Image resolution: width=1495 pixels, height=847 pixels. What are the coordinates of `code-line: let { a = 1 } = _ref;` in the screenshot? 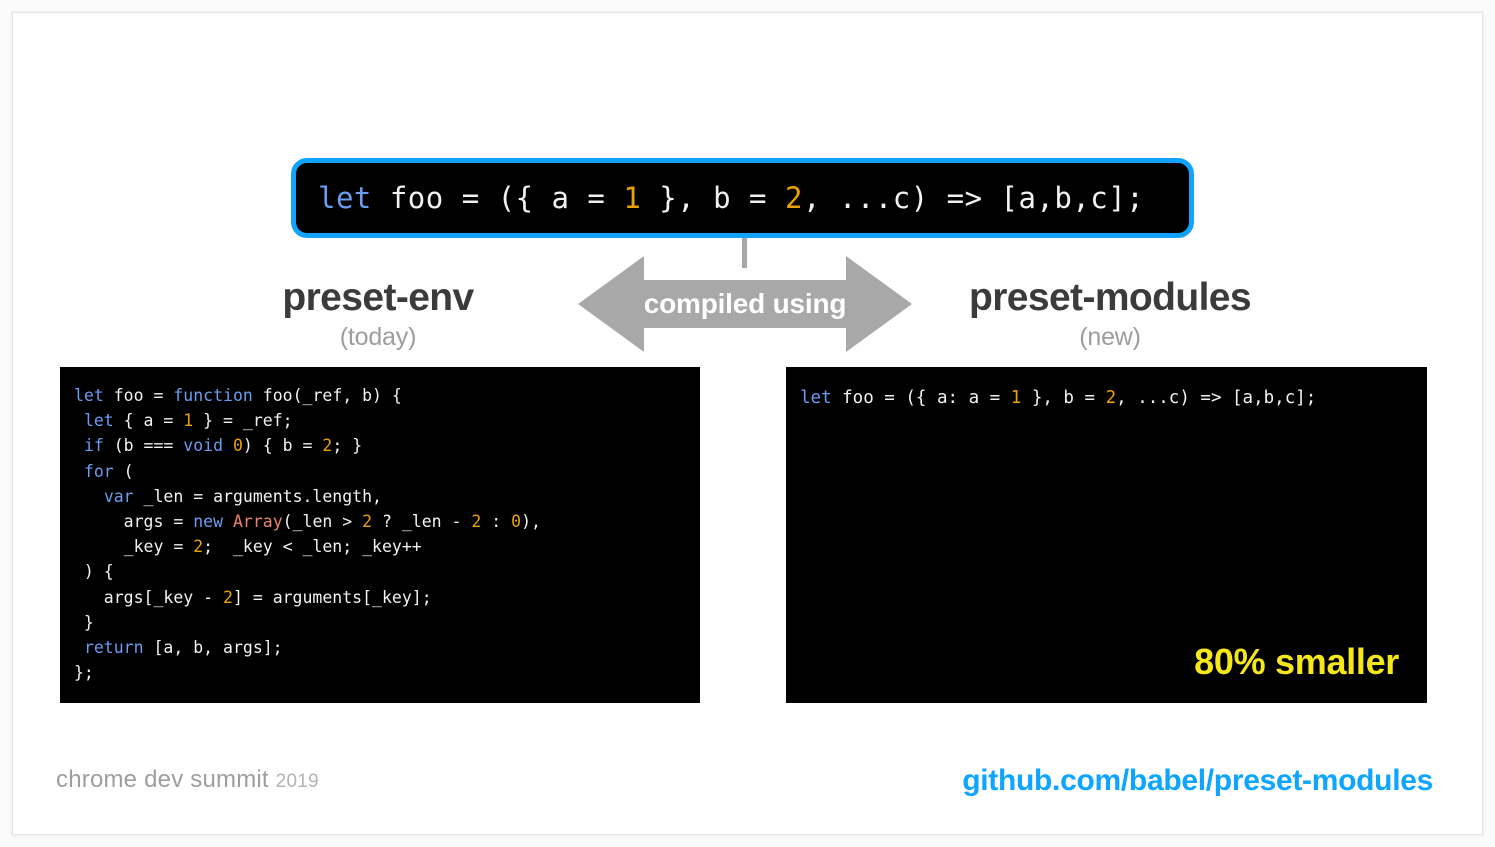 It's located at (183, 420).